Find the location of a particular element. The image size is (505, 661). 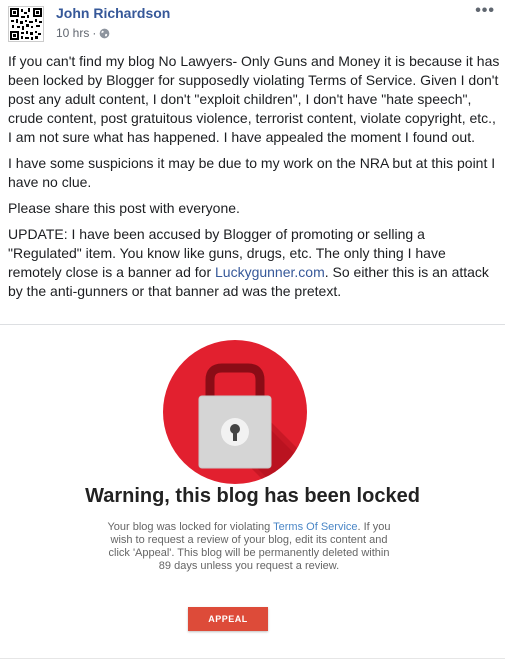

appeal-button: APPEAL is located at coordinates (228, 619).